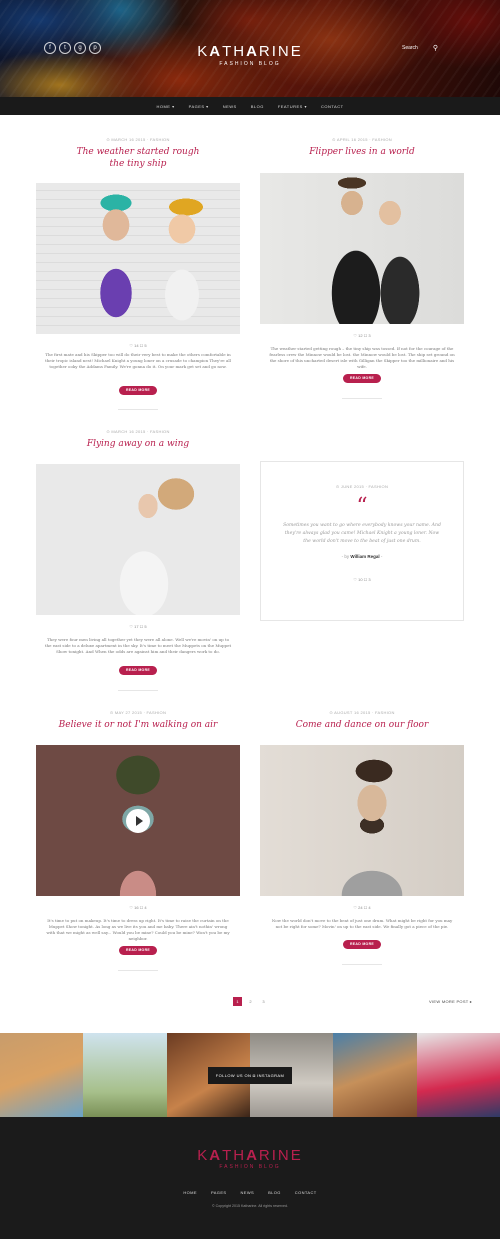 The width and height of the screenshot is (500, 1239). What do you see at coordinates (219, 1192) in the screenshot?
I see `footer-nav-pages: PAGES` at bounding box center [219, 1192].